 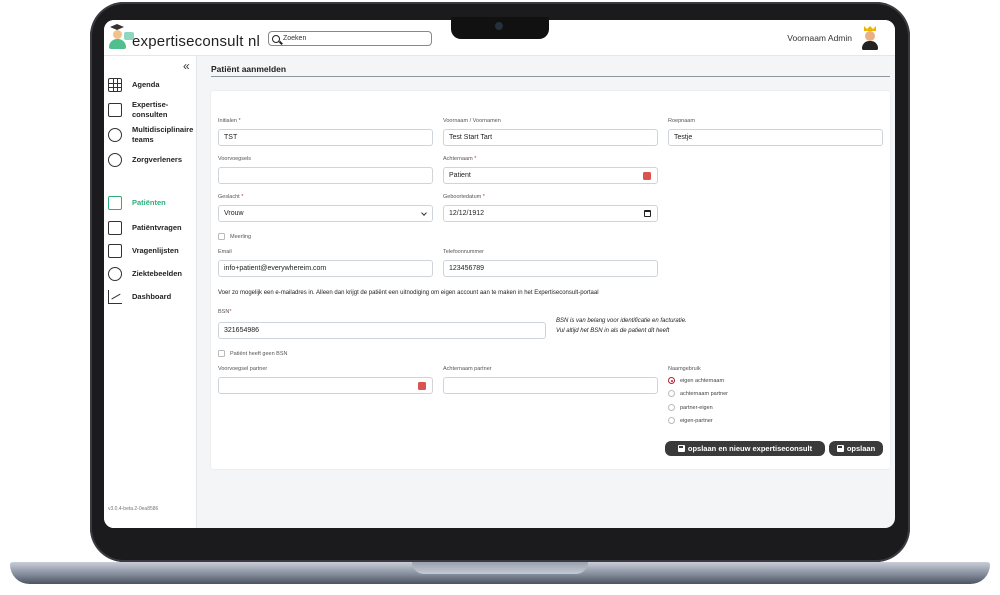 What do you see at coordinates (221, 353) in the screenshot?
I see `geen-bsn-checkbox` at bounding box center [221, 353].